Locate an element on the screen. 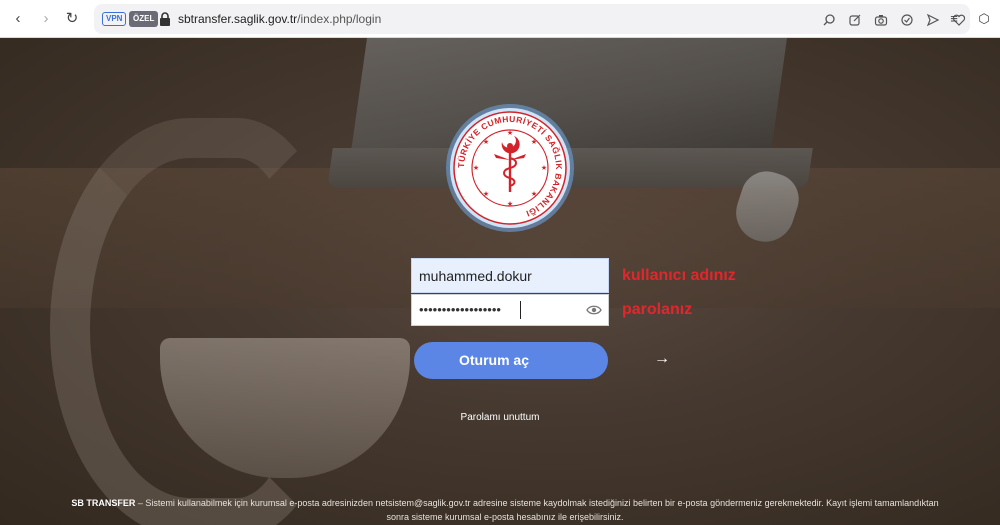  extension-icon: ⬡ is located at coordinates (984, 19).